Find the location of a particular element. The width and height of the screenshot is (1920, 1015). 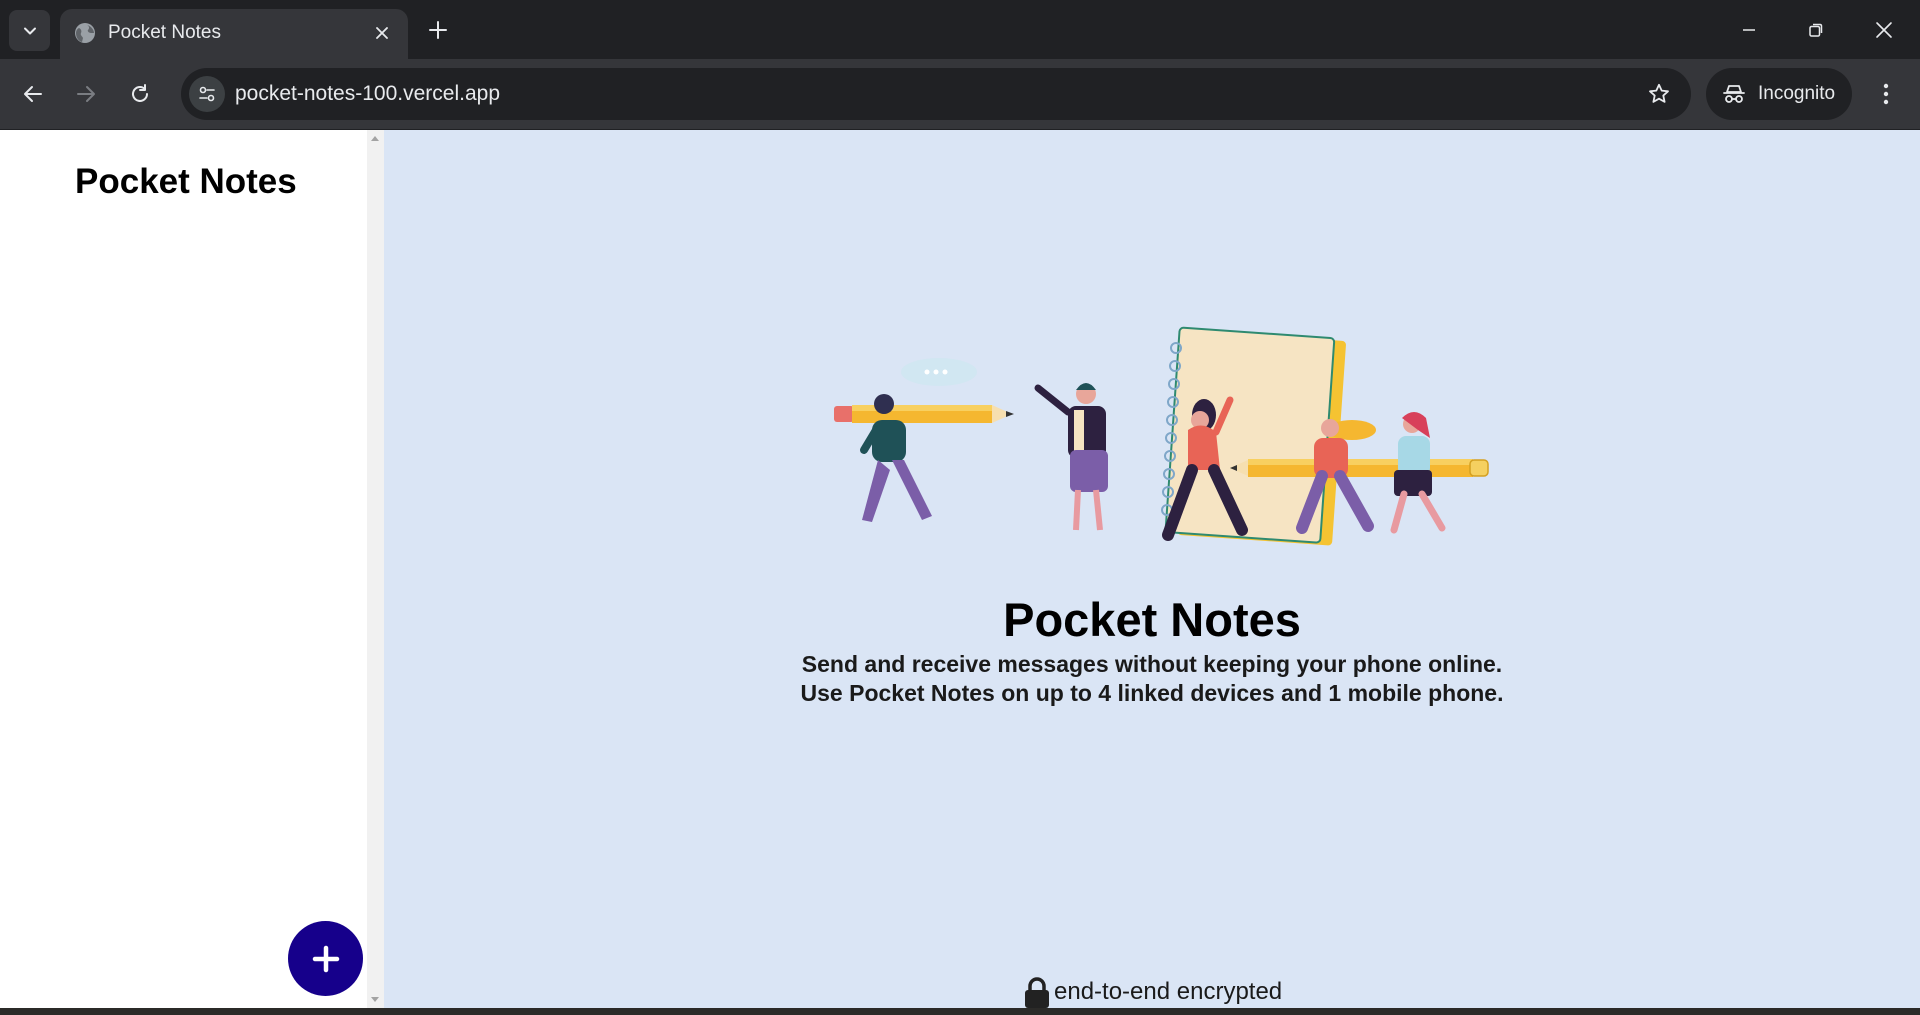

tab-close-button is located at coordinates (382, 33).